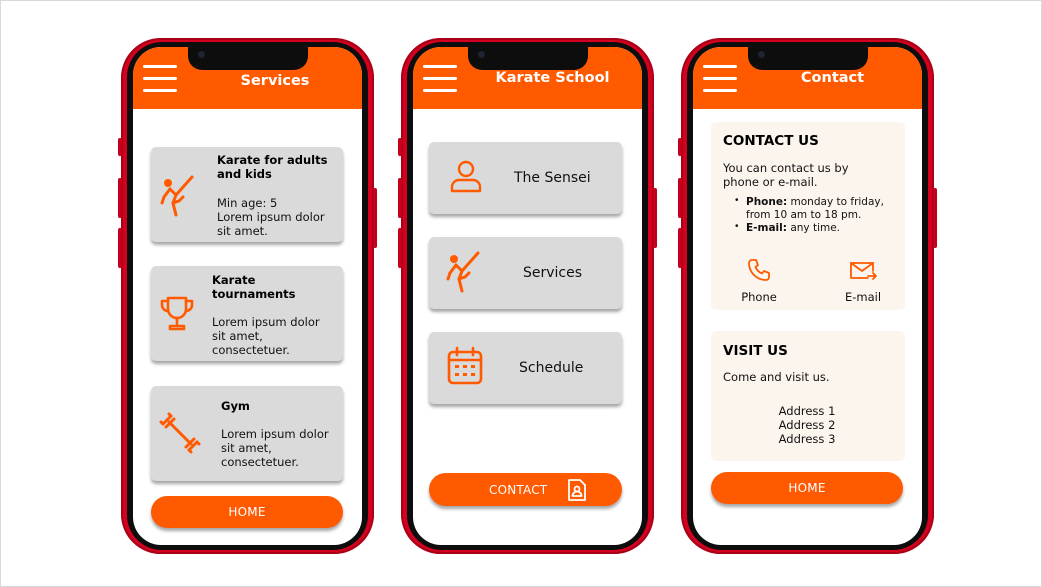 The width and height of the screenshot is (1042, 587). Describe the element at coordinates (771, 141) in the screenshot. I see `contact-us-heading: CONTACT US` at that location.